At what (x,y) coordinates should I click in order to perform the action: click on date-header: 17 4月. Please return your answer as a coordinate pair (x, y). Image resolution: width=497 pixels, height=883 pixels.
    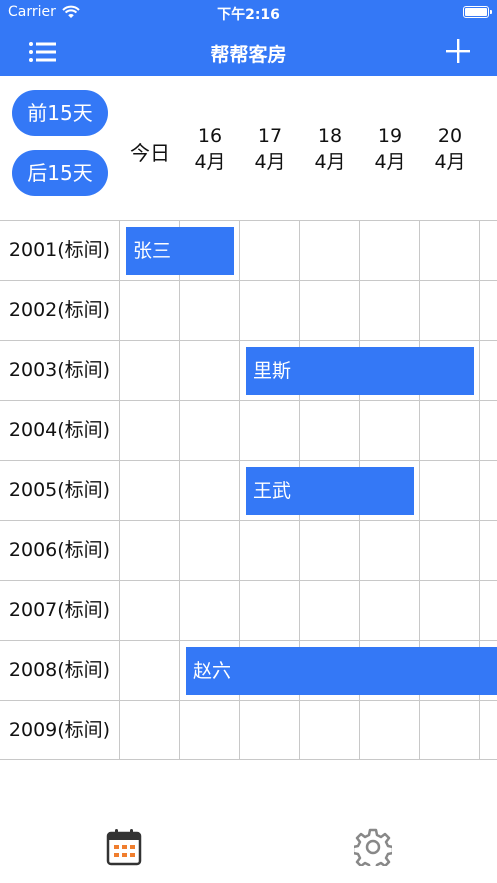
    Looking at the image, I should click on (270, 149).